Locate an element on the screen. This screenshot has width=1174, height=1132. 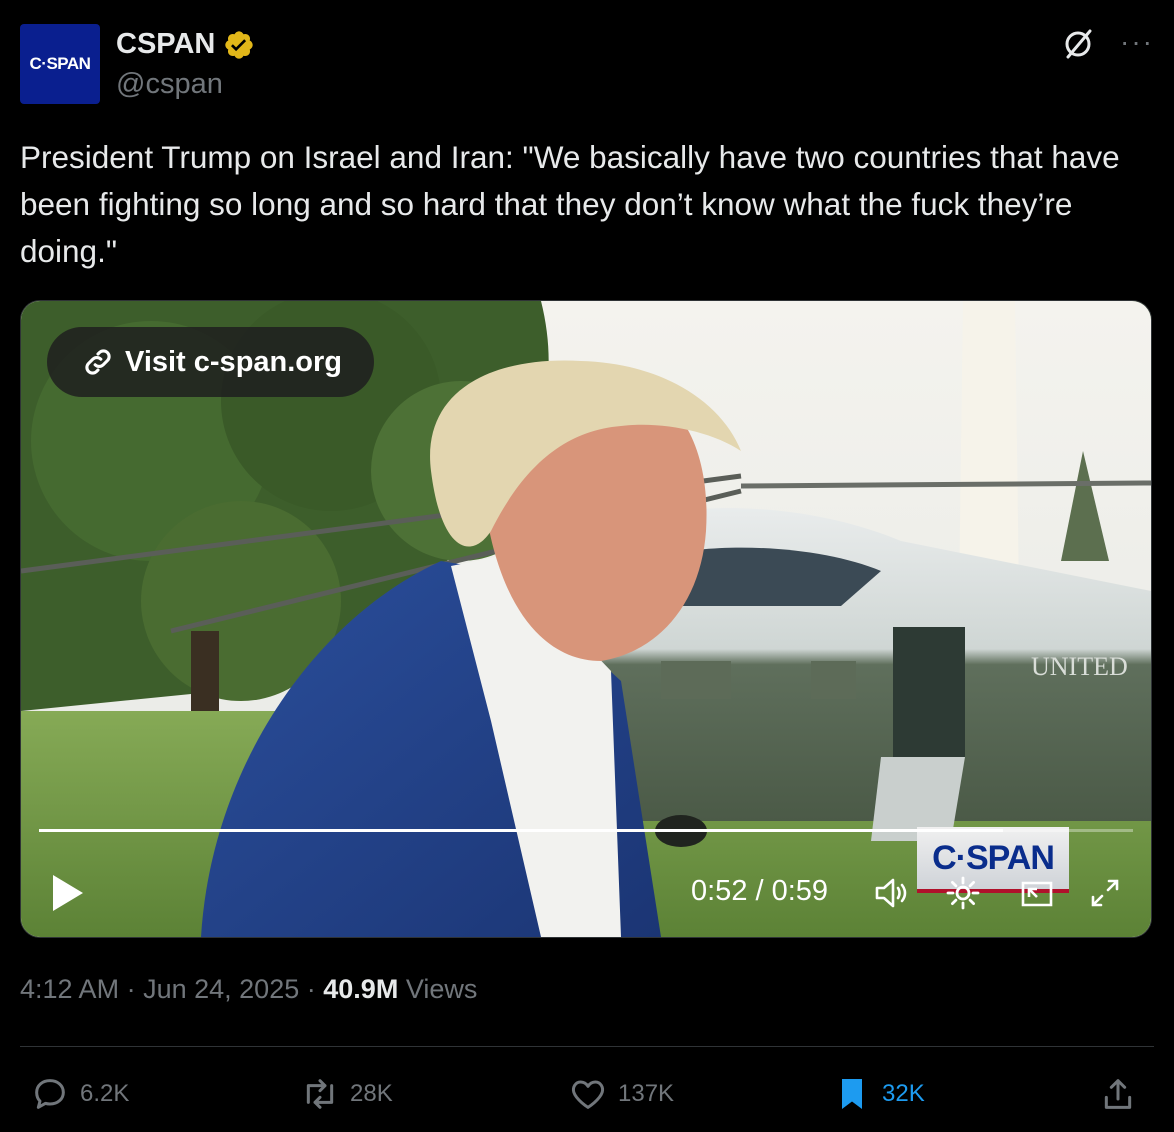
heart-icon is located at coordinates (588, 1094).